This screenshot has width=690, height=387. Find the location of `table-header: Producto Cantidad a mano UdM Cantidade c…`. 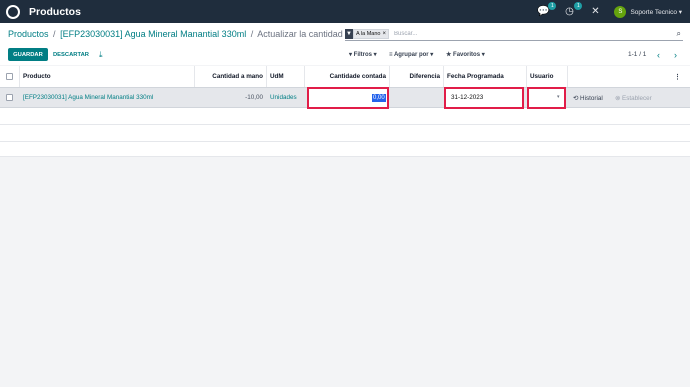

table-header: Producto Cantidad a mano UdM Cantidade c… is located at coordinates (345, 77).